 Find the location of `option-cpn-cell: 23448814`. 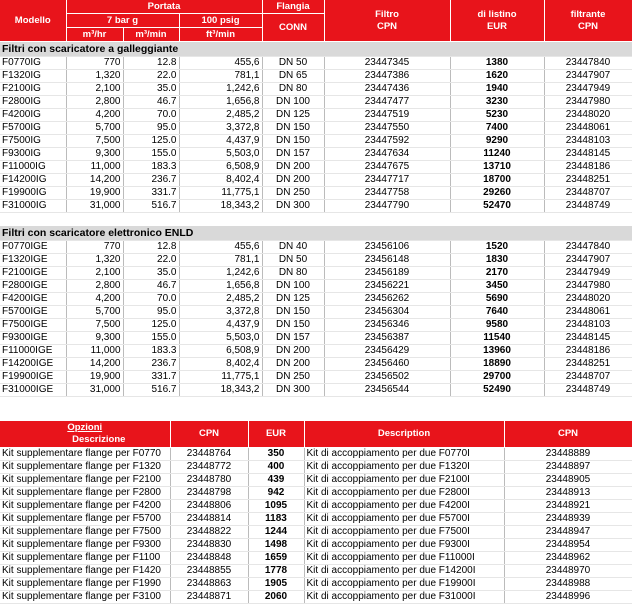

option-cpn-cell: 23448814 is located at coordinates (209, 519).